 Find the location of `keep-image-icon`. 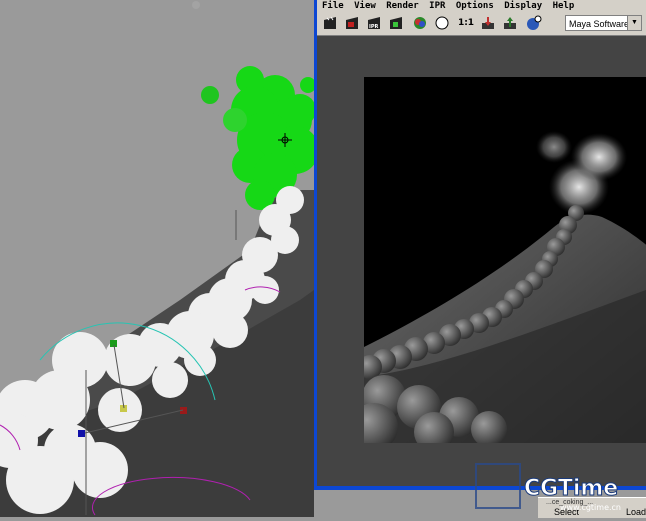

keep-image-icon is located at coordinates (488, 23).